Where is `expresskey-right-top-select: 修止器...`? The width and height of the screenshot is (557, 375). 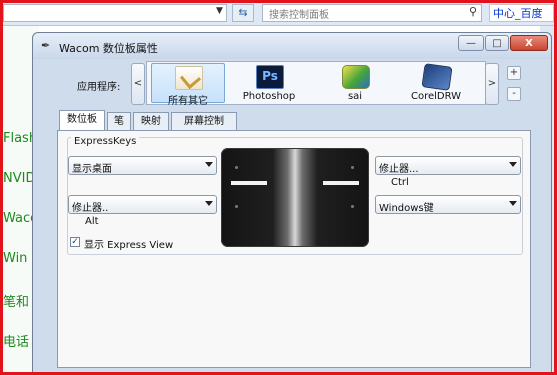 expresskey-right-top-select: 修止器... is located at coordinates (448, 165).